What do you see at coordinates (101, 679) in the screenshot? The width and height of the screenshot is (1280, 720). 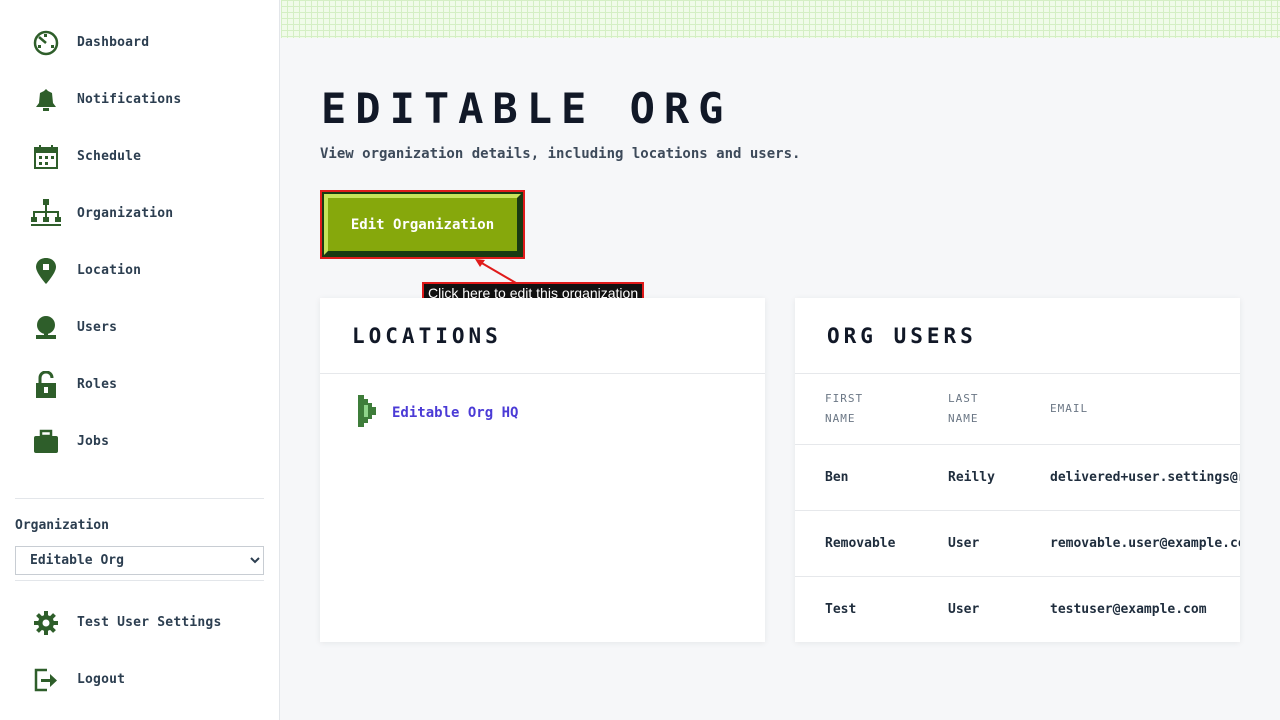 I see `sidebar-item-label: Logout` at bounding box center [101, 679].